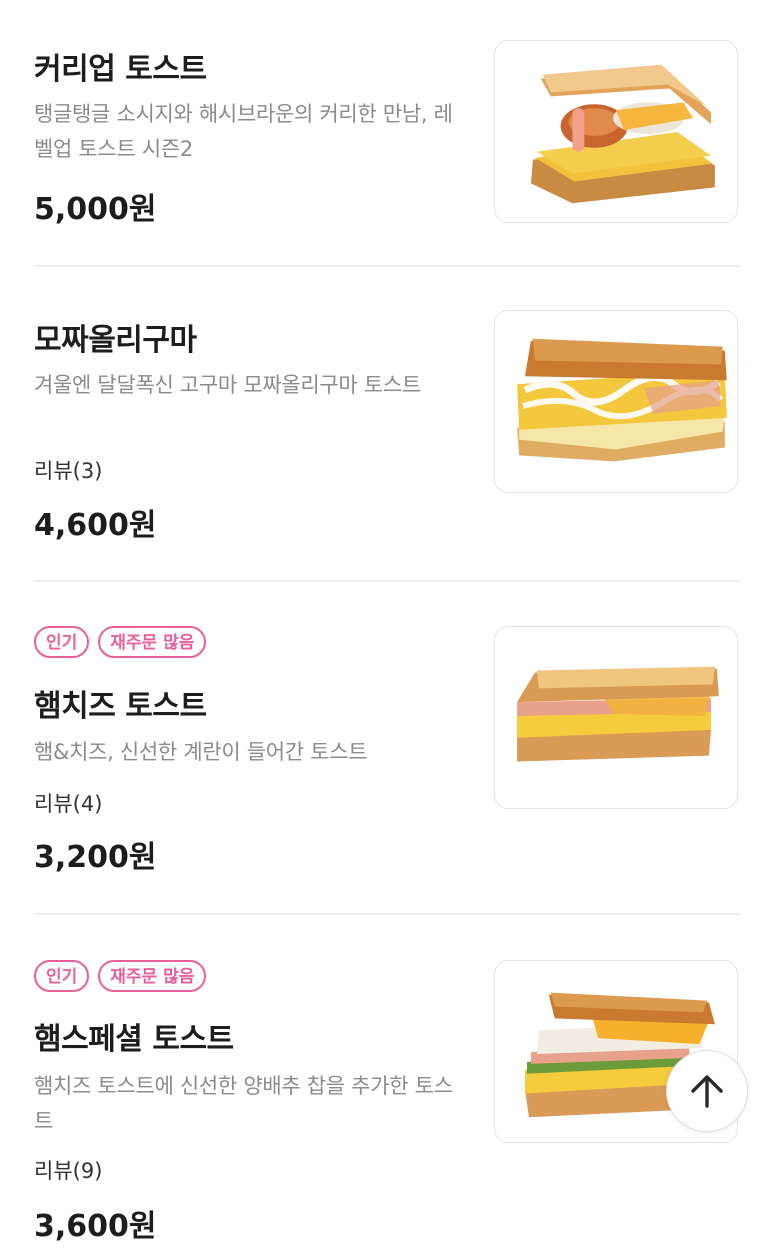 This screenshot has height=1254, width=773. Describe the element at coordinates (68, 1170) in the screenshot. I see `menu-item-review-count: 리뷰(9)` at that location.